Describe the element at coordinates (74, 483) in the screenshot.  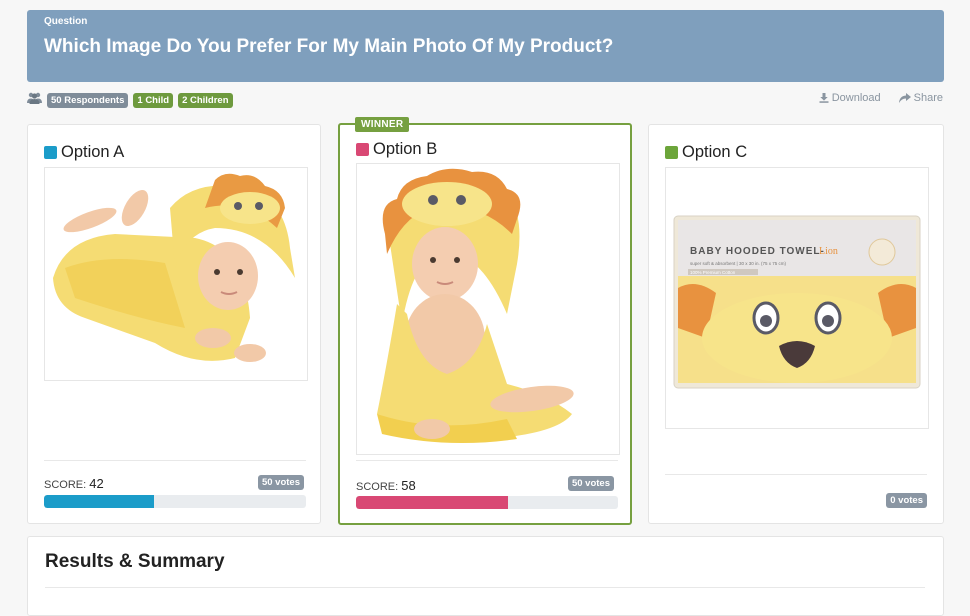
I see `option-a-score: SCORE: 42` at that location.